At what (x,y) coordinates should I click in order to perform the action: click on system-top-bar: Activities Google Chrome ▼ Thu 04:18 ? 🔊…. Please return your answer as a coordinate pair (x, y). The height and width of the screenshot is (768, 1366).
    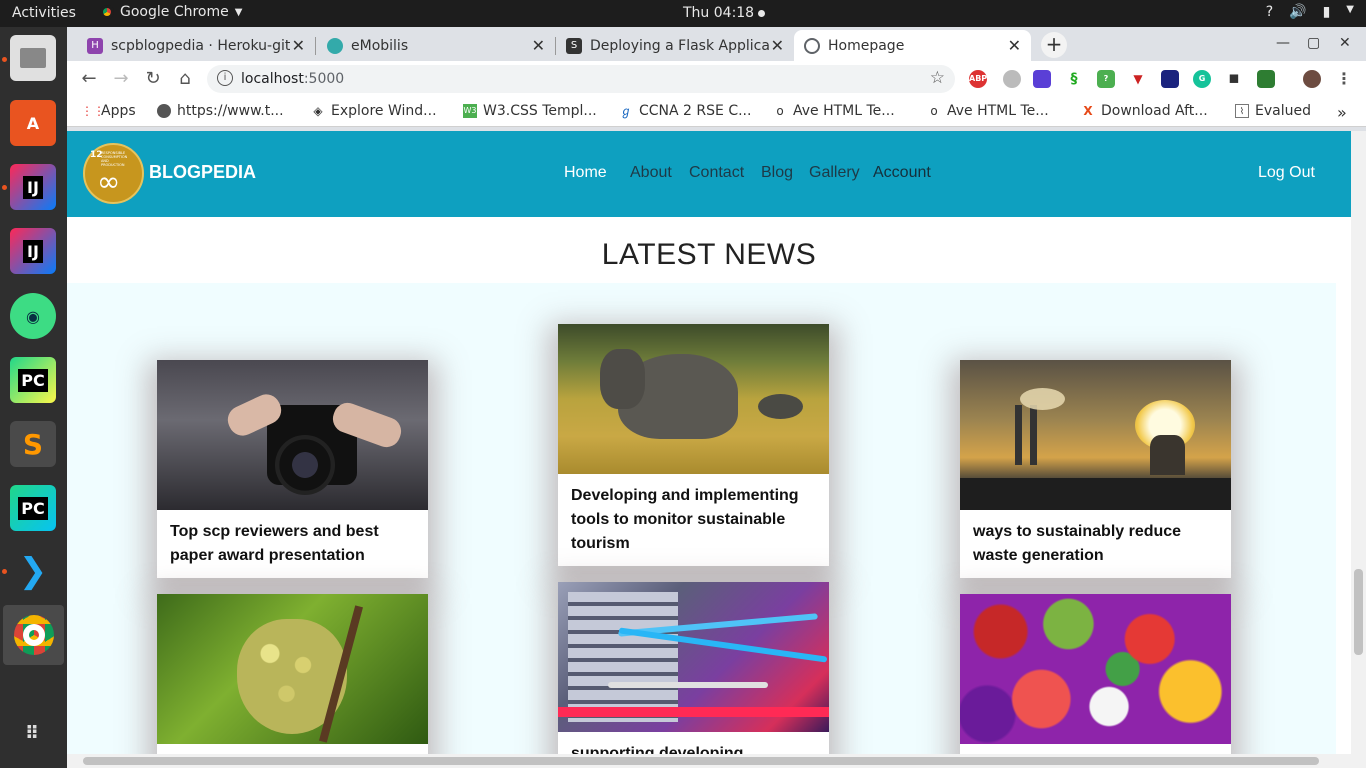
    Looking at the image, I should click on (683, 13).